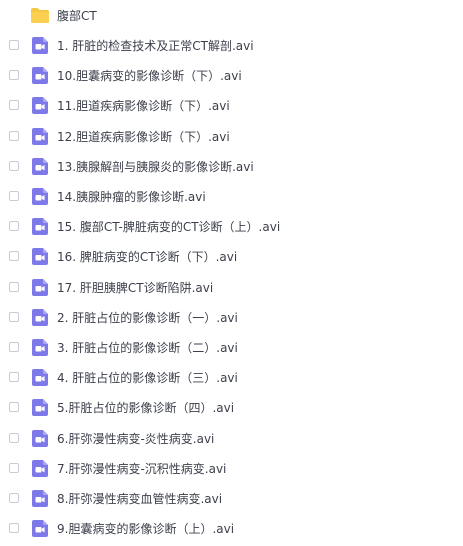 This screenshot has height=546, width=463. I want to click on file-row: 7.肝弥漫性病变-沉积性病变.avi, so click(231, 469).